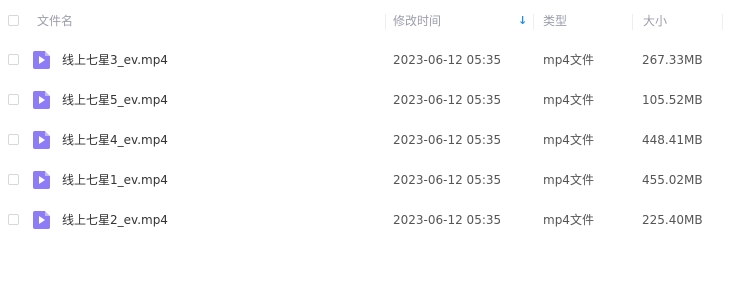 Image resolution: width=731 pixels, height=295 pixels. I want to click on select-all-checkbox, so click(13, 20).